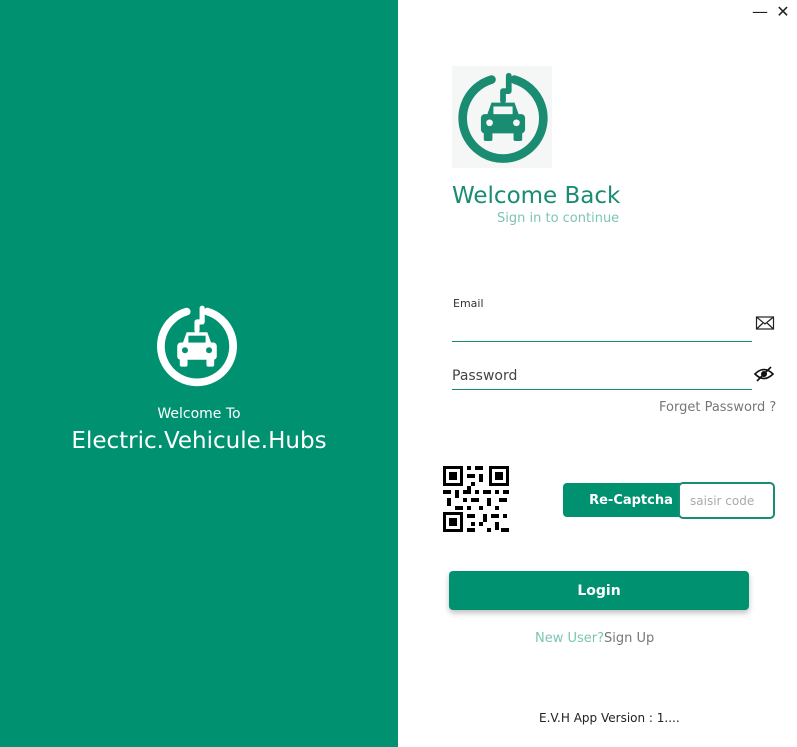 Image resolution: width=797 pixels, height=747 pixels. Describe the element at coordinates (765, 323) in the screenshot. I see `envelope-icon` at that location.